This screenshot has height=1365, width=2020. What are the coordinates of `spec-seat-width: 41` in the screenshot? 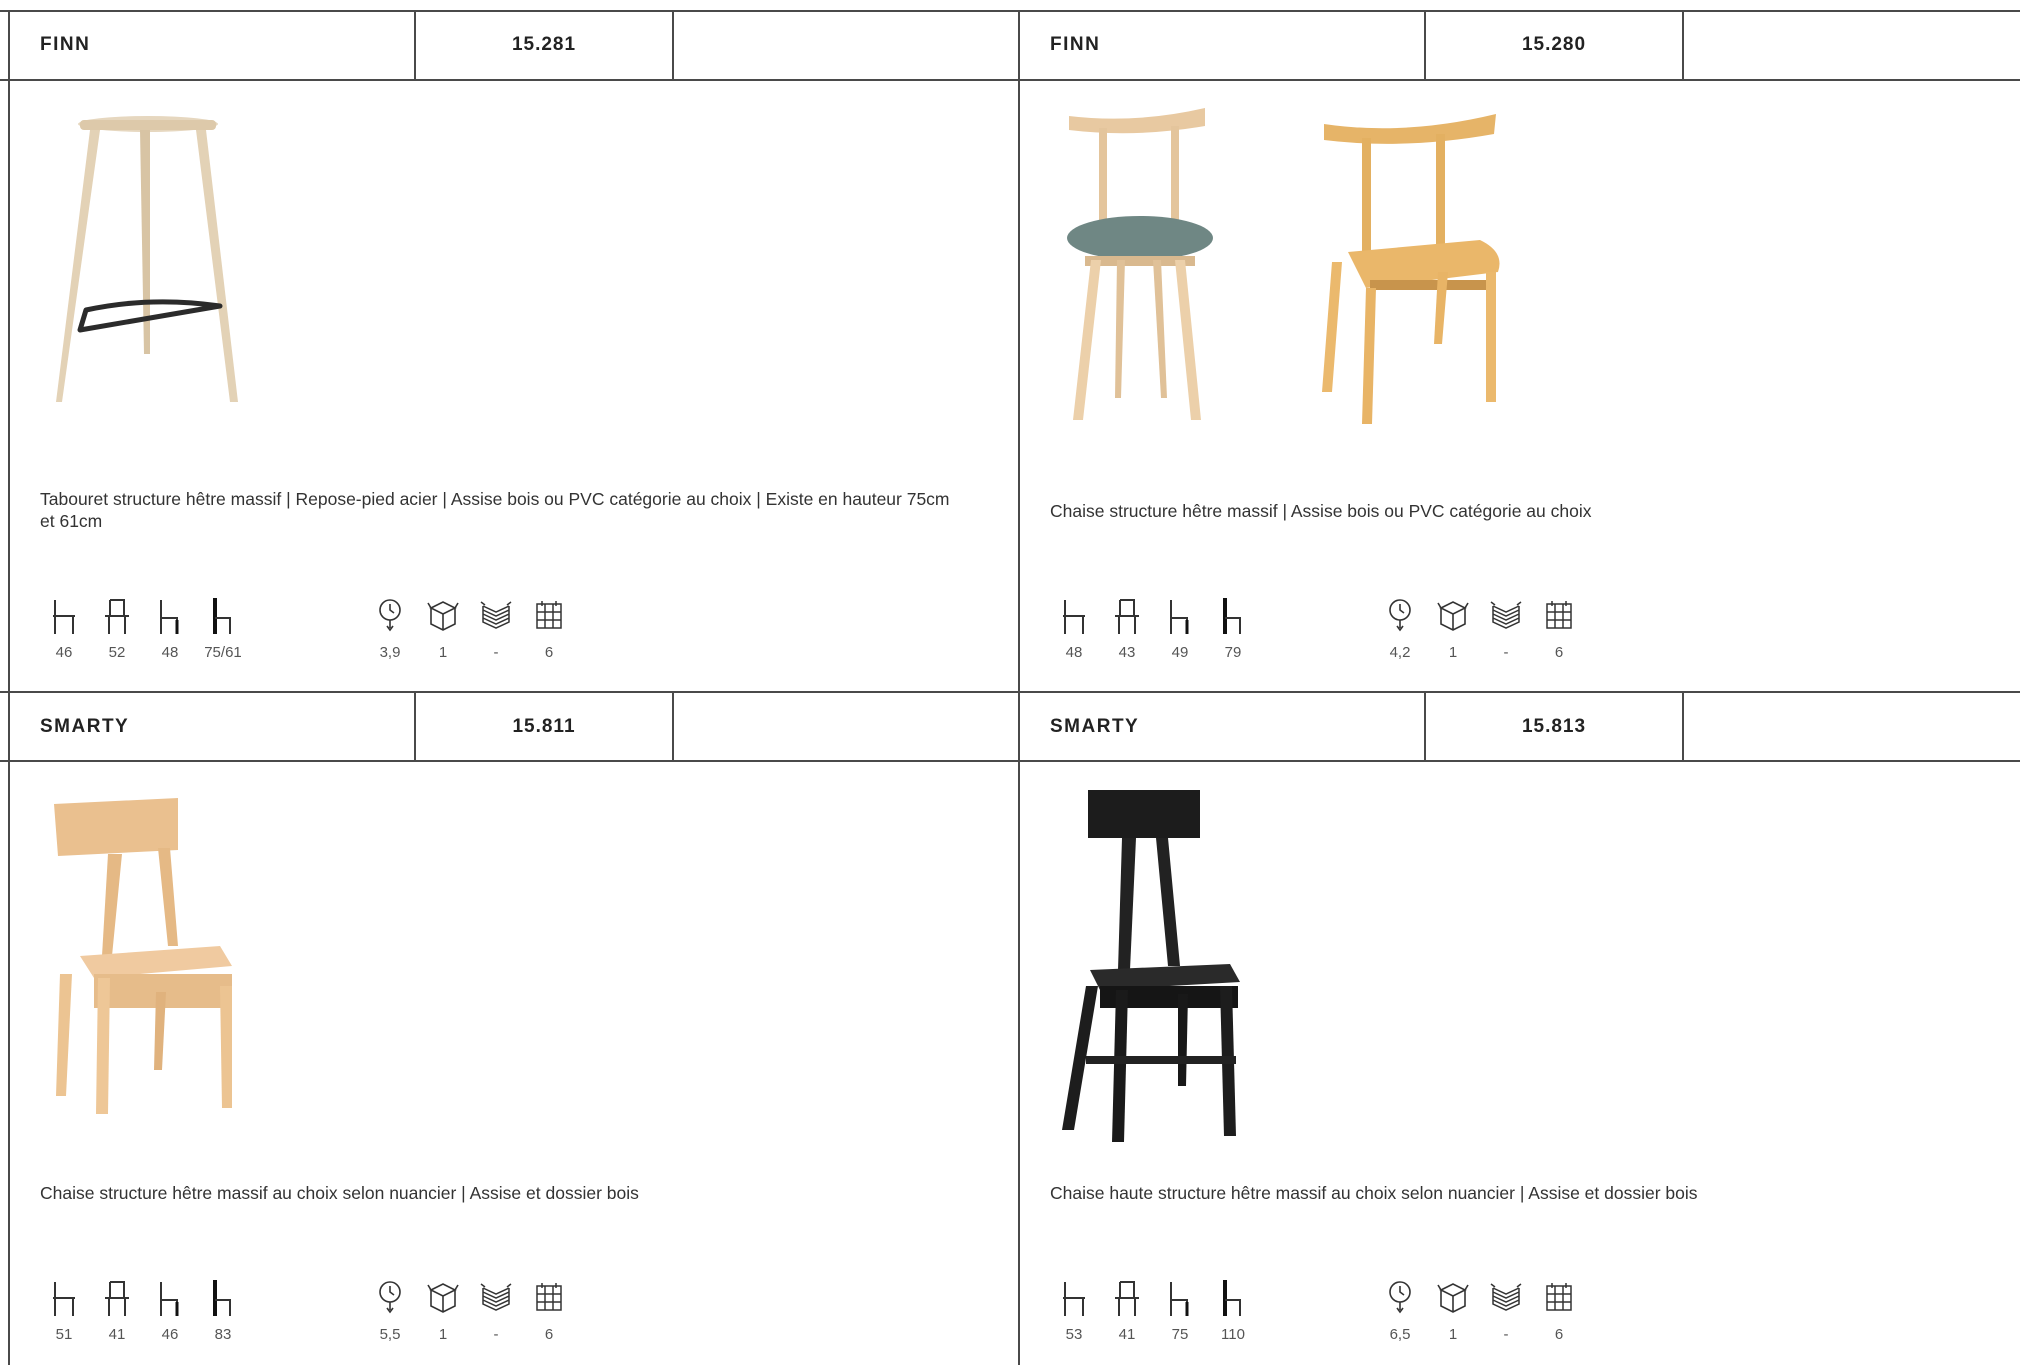 It's located at (1127, 1310).